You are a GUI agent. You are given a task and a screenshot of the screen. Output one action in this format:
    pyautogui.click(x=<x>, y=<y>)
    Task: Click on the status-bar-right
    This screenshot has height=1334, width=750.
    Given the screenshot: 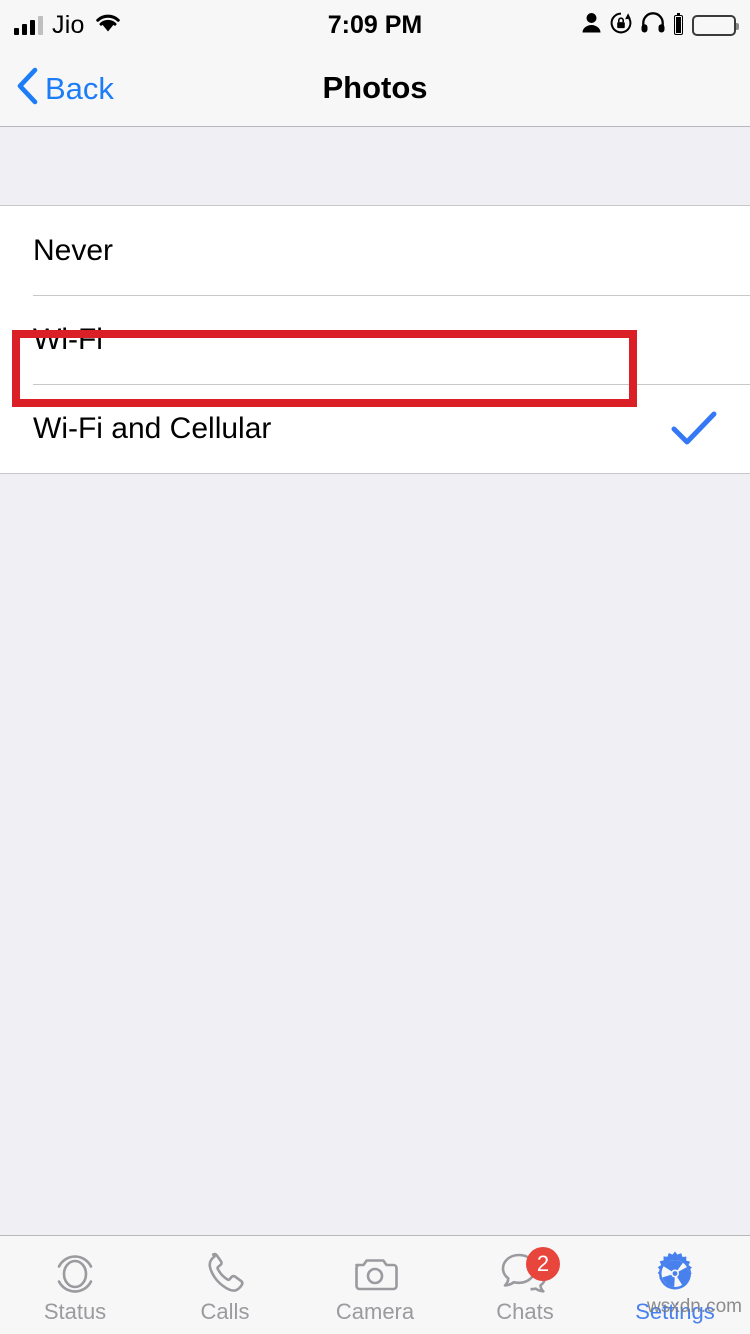 What is the action you would take?
    pyautogui.click(x=660, y=25)
    